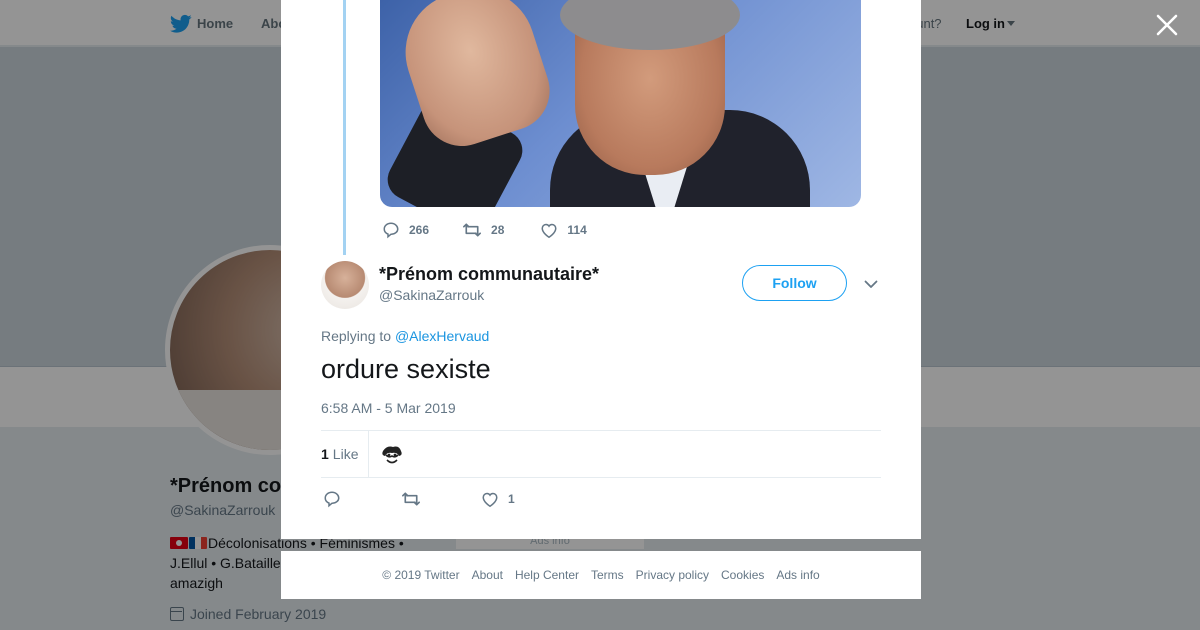 The width and height of the screenshot is (1200, 630). Describe the element at coordinates (742, 575) in the screenshot. I see `footer-cookies-link: Cookies` at that location.